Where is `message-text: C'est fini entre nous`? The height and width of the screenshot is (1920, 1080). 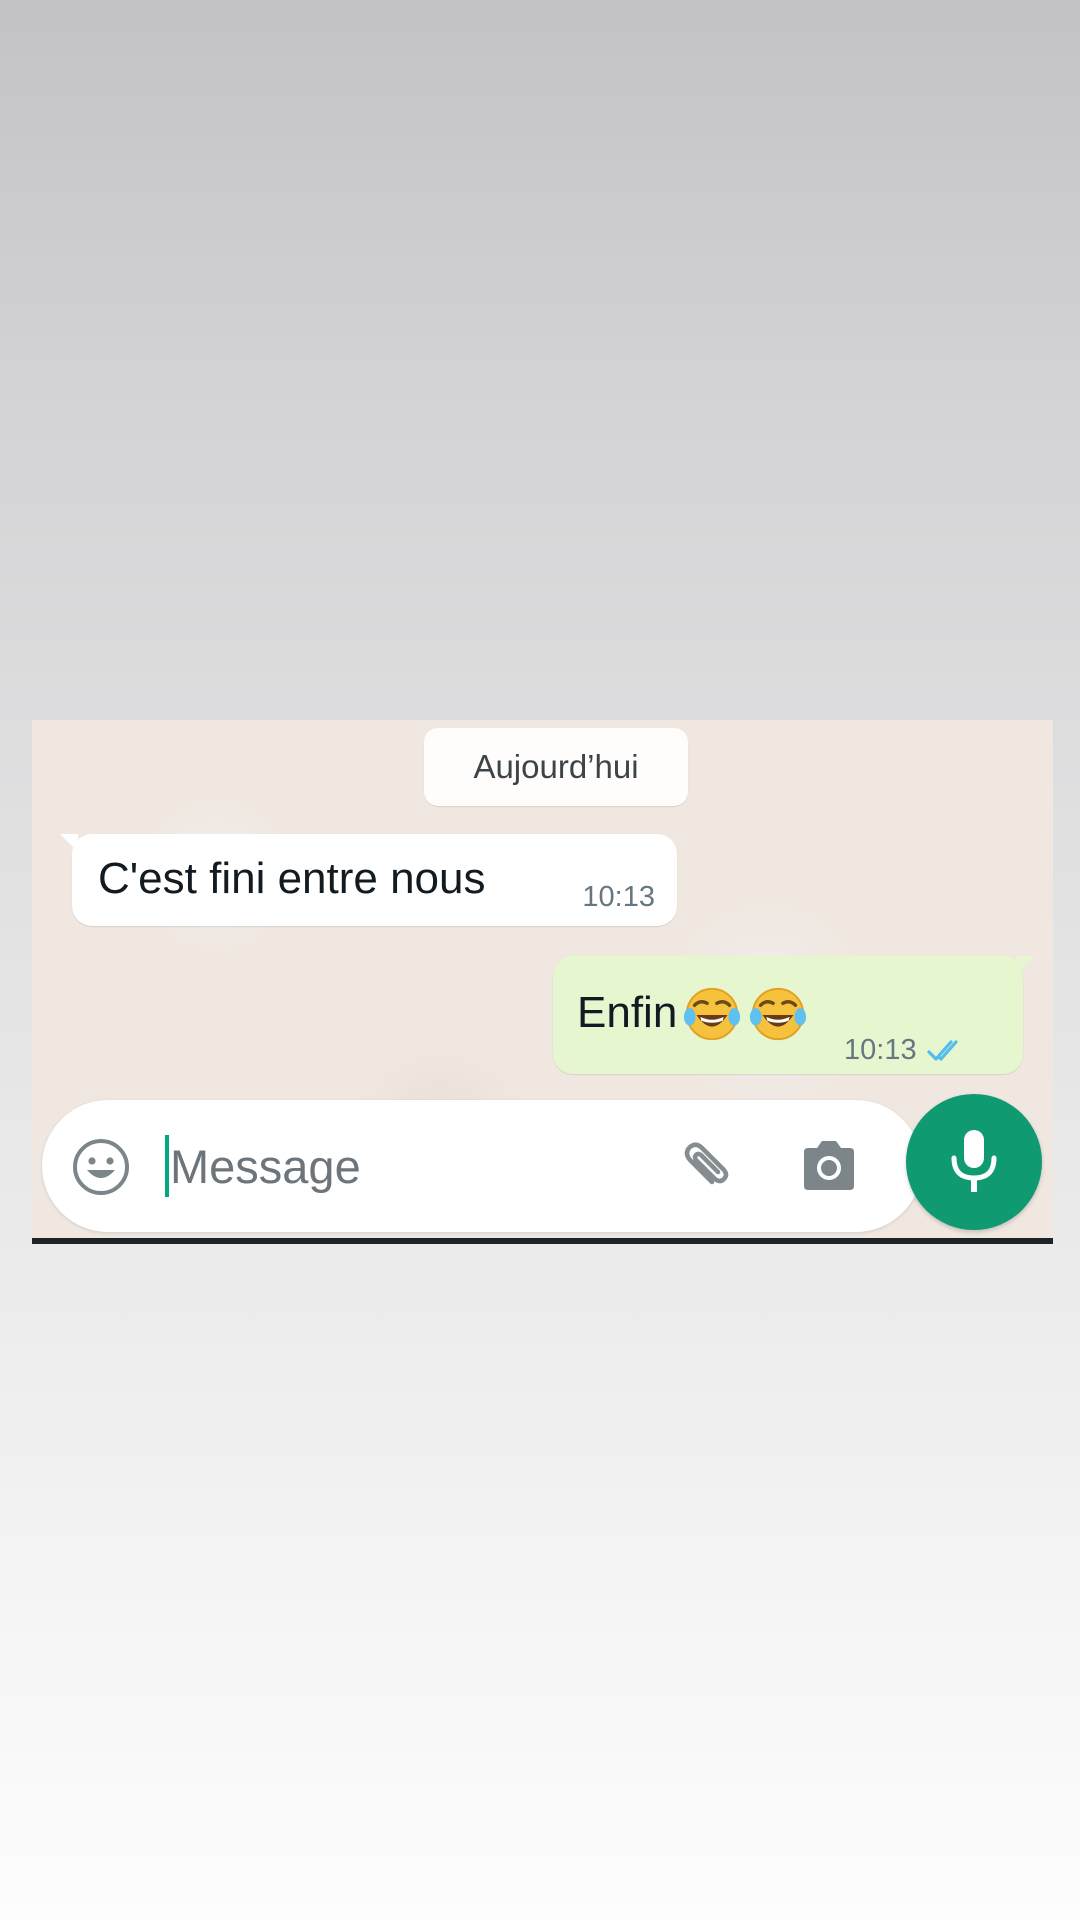
message-text: C'est fini entre nous is located at coordinates (292, 878).